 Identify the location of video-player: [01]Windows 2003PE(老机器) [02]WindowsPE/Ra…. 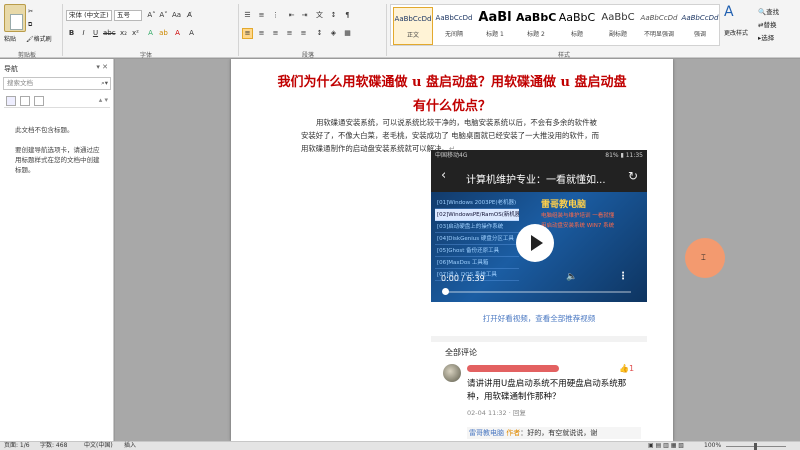
(539, 247).